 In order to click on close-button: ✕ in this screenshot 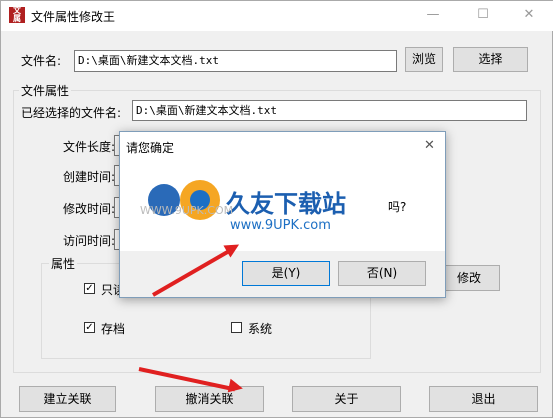, I will do `click(529, 15)`.